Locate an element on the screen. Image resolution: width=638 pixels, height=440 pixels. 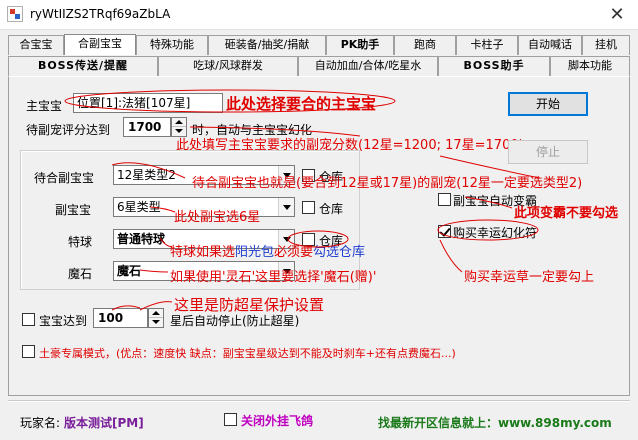
player-label: 玩家名: is located at coordinates (40, 423).